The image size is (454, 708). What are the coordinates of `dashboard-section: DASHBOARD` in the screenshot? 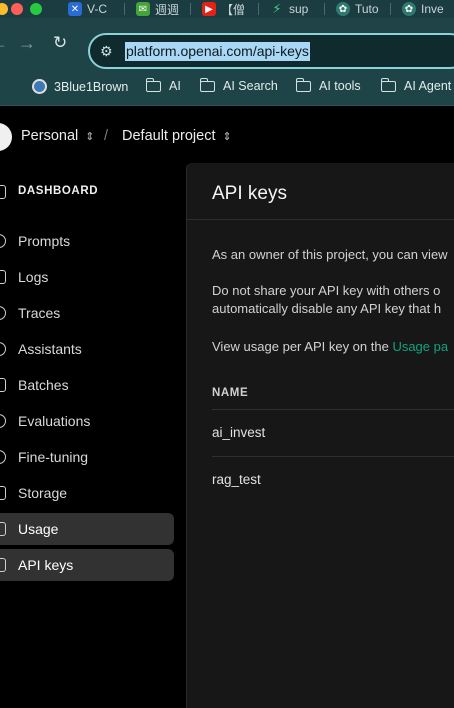 It's located at (90, 192).